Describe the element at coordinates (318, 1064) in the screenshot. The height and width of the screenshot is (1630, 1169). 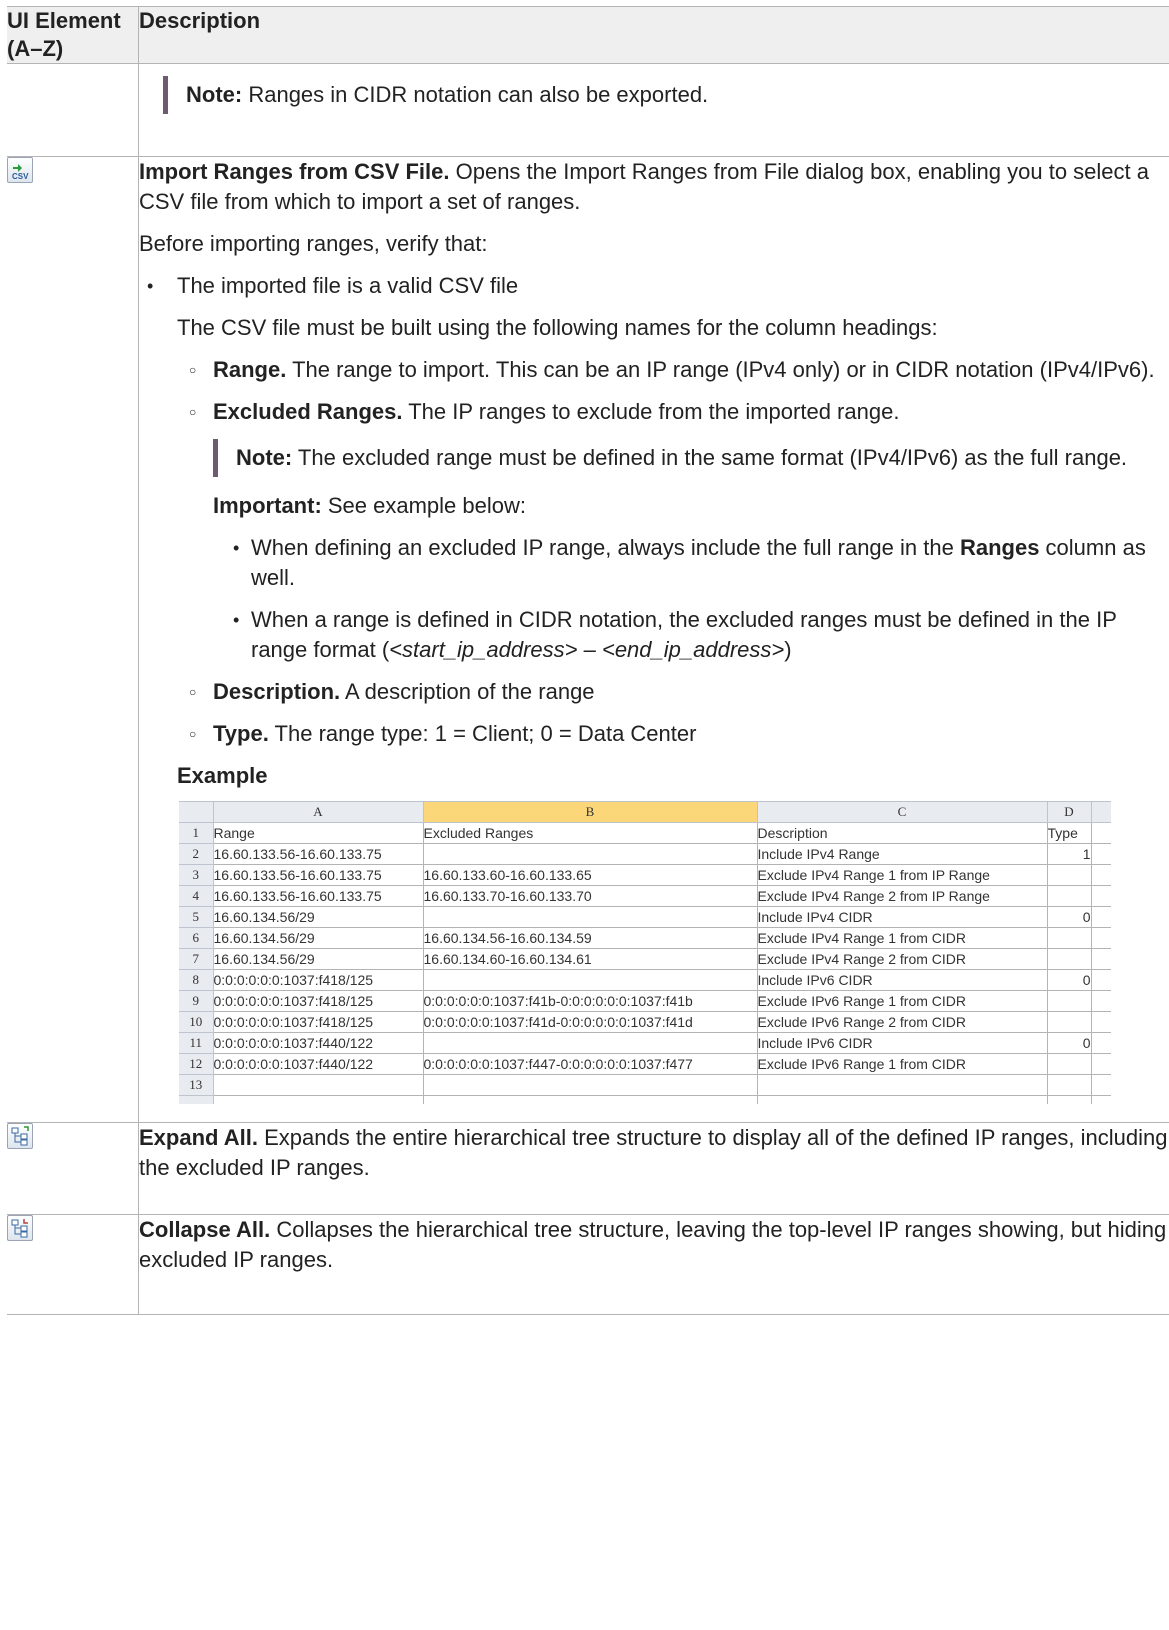
I see `table-cell-range: 0:0:0:0:0:0:1037:f440/122` at that location.